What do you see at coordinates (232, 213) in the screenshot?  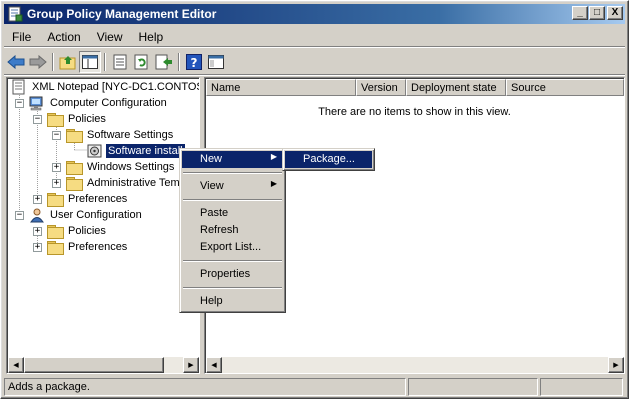 I see `menu-item-paste: Paste` at bounding box center [232, 213].